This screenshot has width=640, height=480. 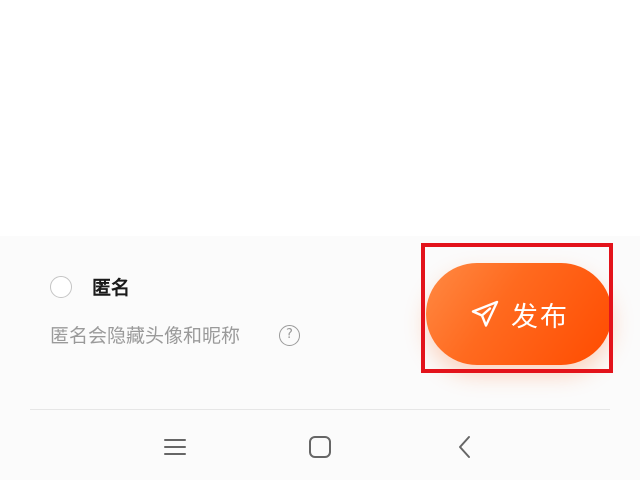 I want to click on anonymous-label: 匿名, so click(x=111, y=288).